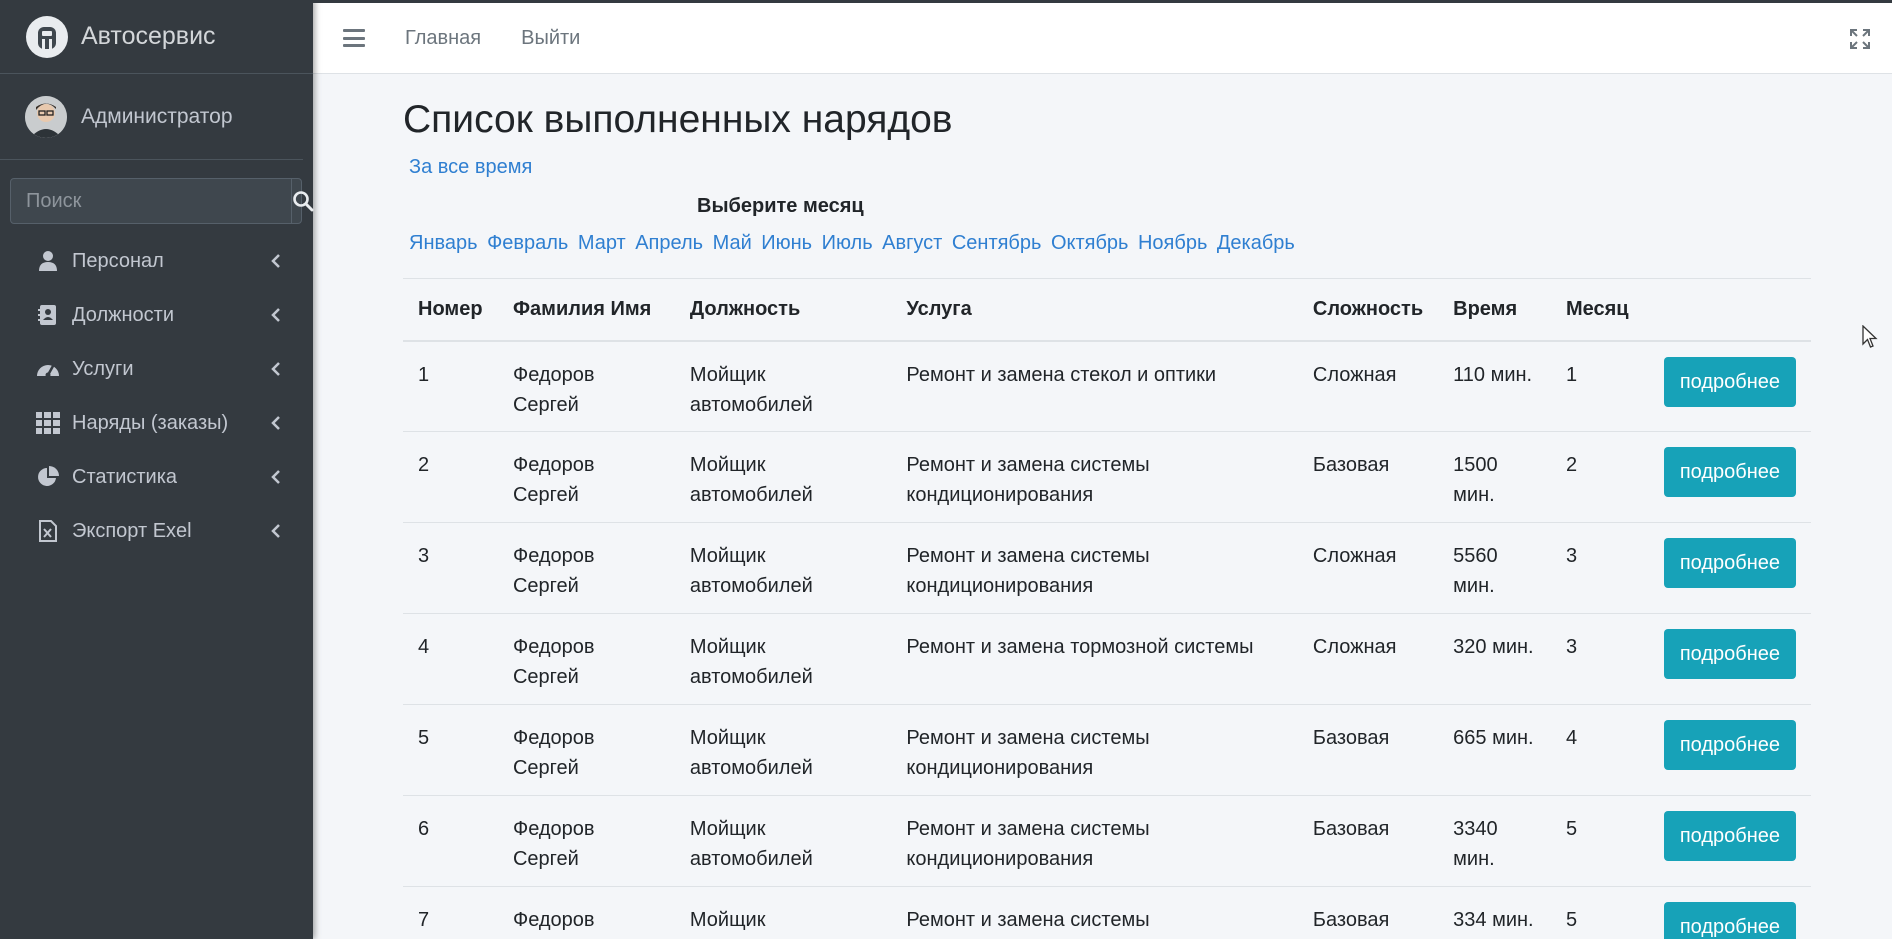  Describe the element at coordinates (669, 243) in the screenshot. I see `month-link-april: Апрель` at that location.